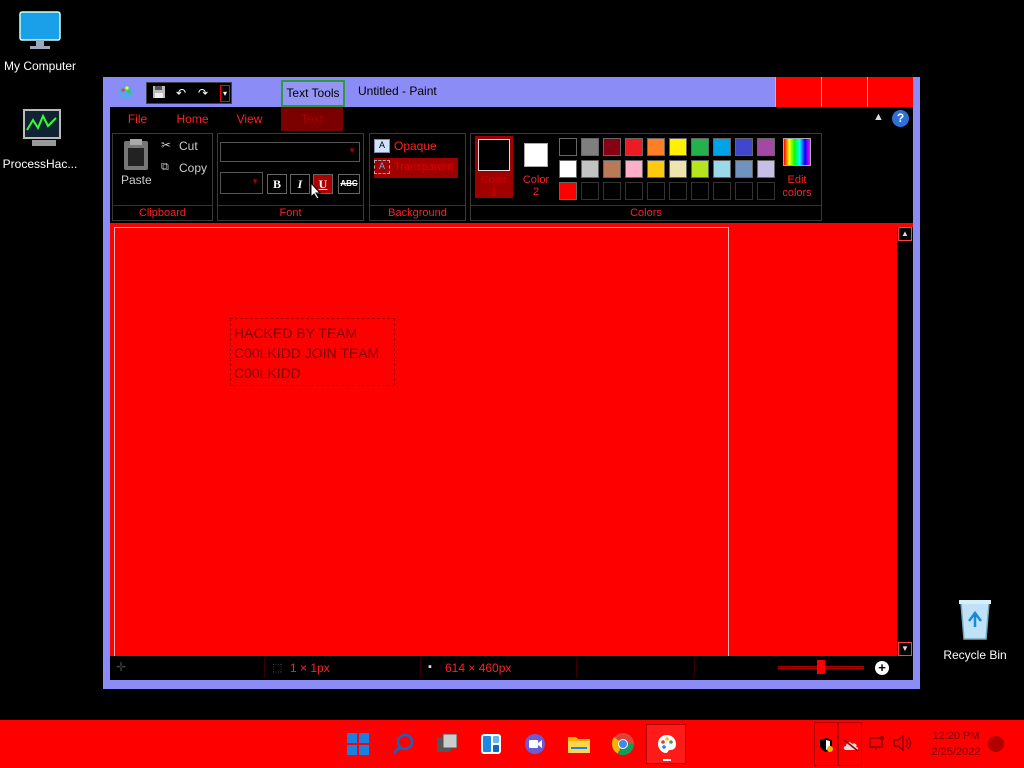  What do you see at coordinates (905, 234) in the screenshot?
I see `scroll-up-icon: ▲` at bounding box center [905, 234].